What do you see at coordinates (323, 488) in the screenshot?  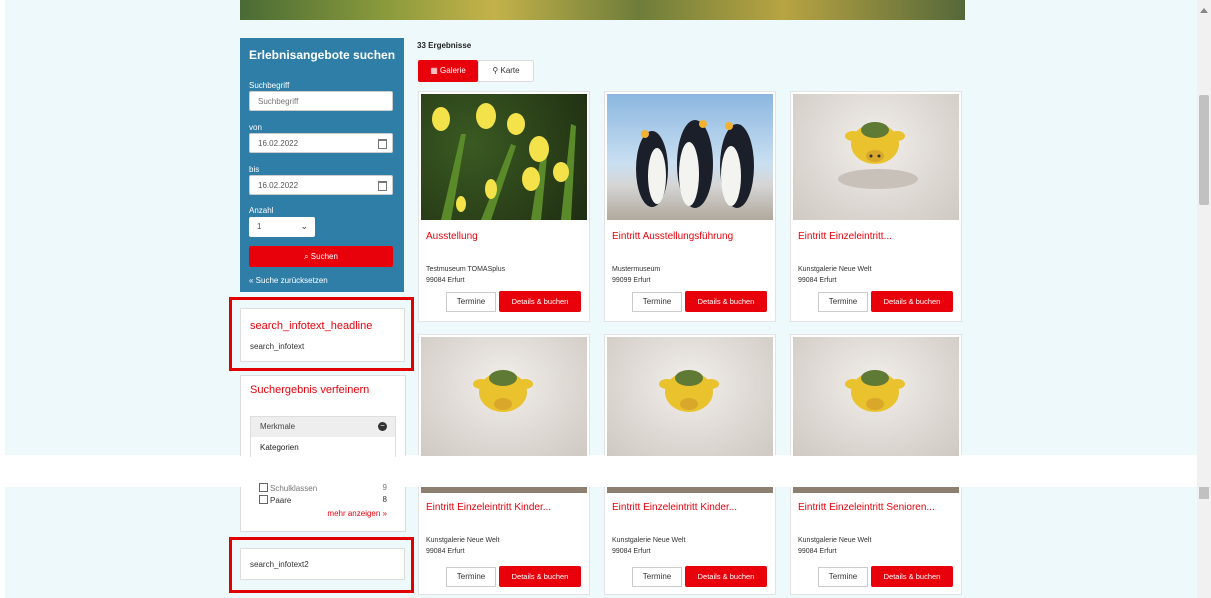 I see `filter-row-cut: Schulklassen 9` at bounding box center [323, 488].